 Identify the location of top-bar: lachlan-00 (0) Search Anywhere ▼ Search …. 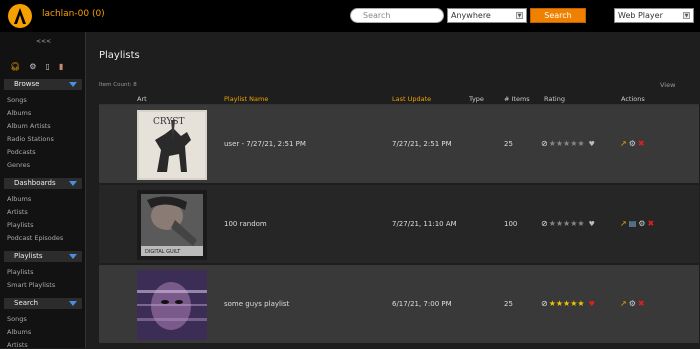
(350, 16).